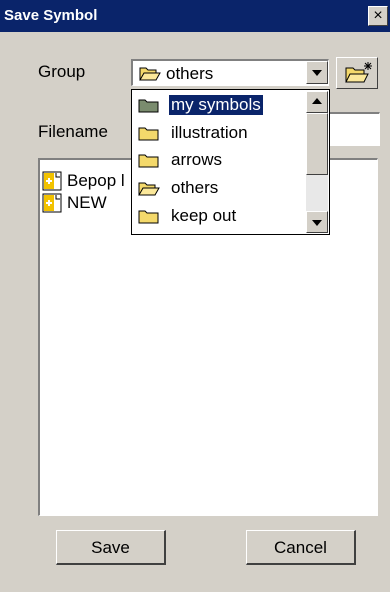 The image size is (390, 592). Describe the element at coordinates (62, 71) in the screenshot. I see `group-label: Group` at that location.